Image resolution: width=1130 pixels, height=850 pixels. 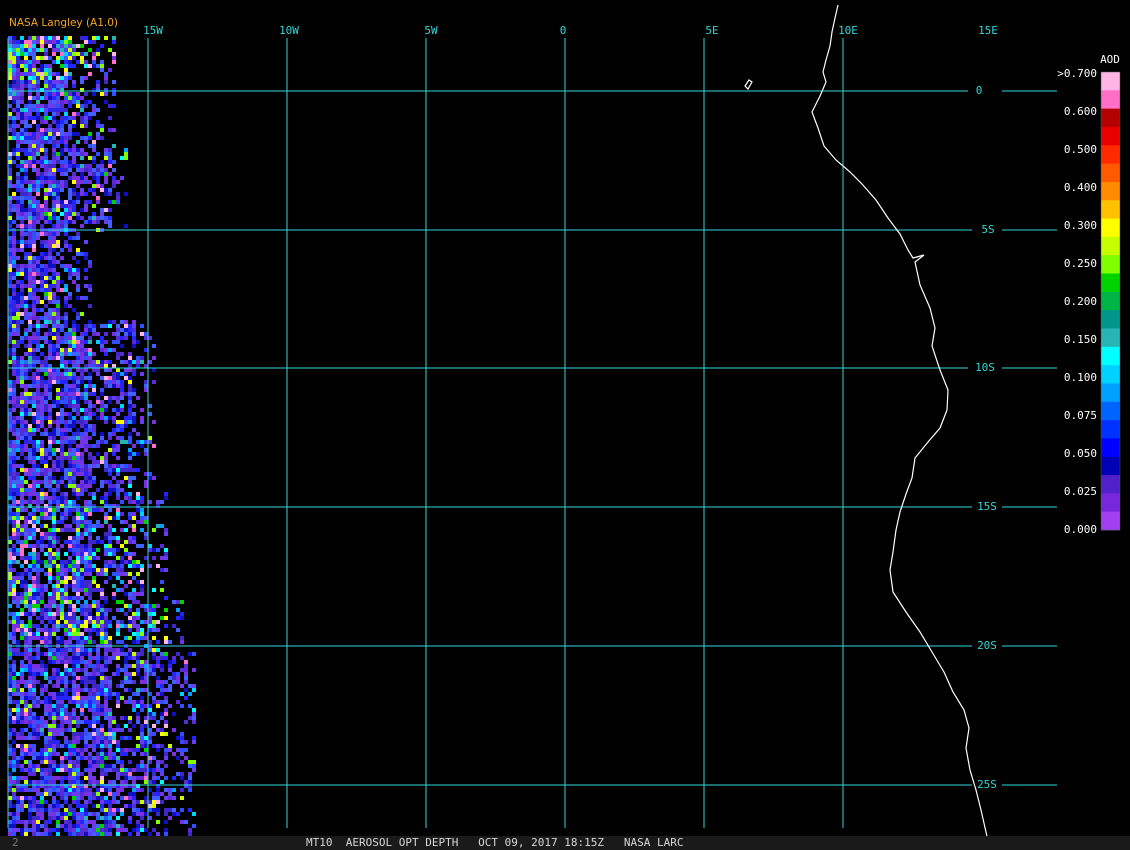 I want to click on colorbar-tick-label: 0.075, so click(x=1080, y=415).